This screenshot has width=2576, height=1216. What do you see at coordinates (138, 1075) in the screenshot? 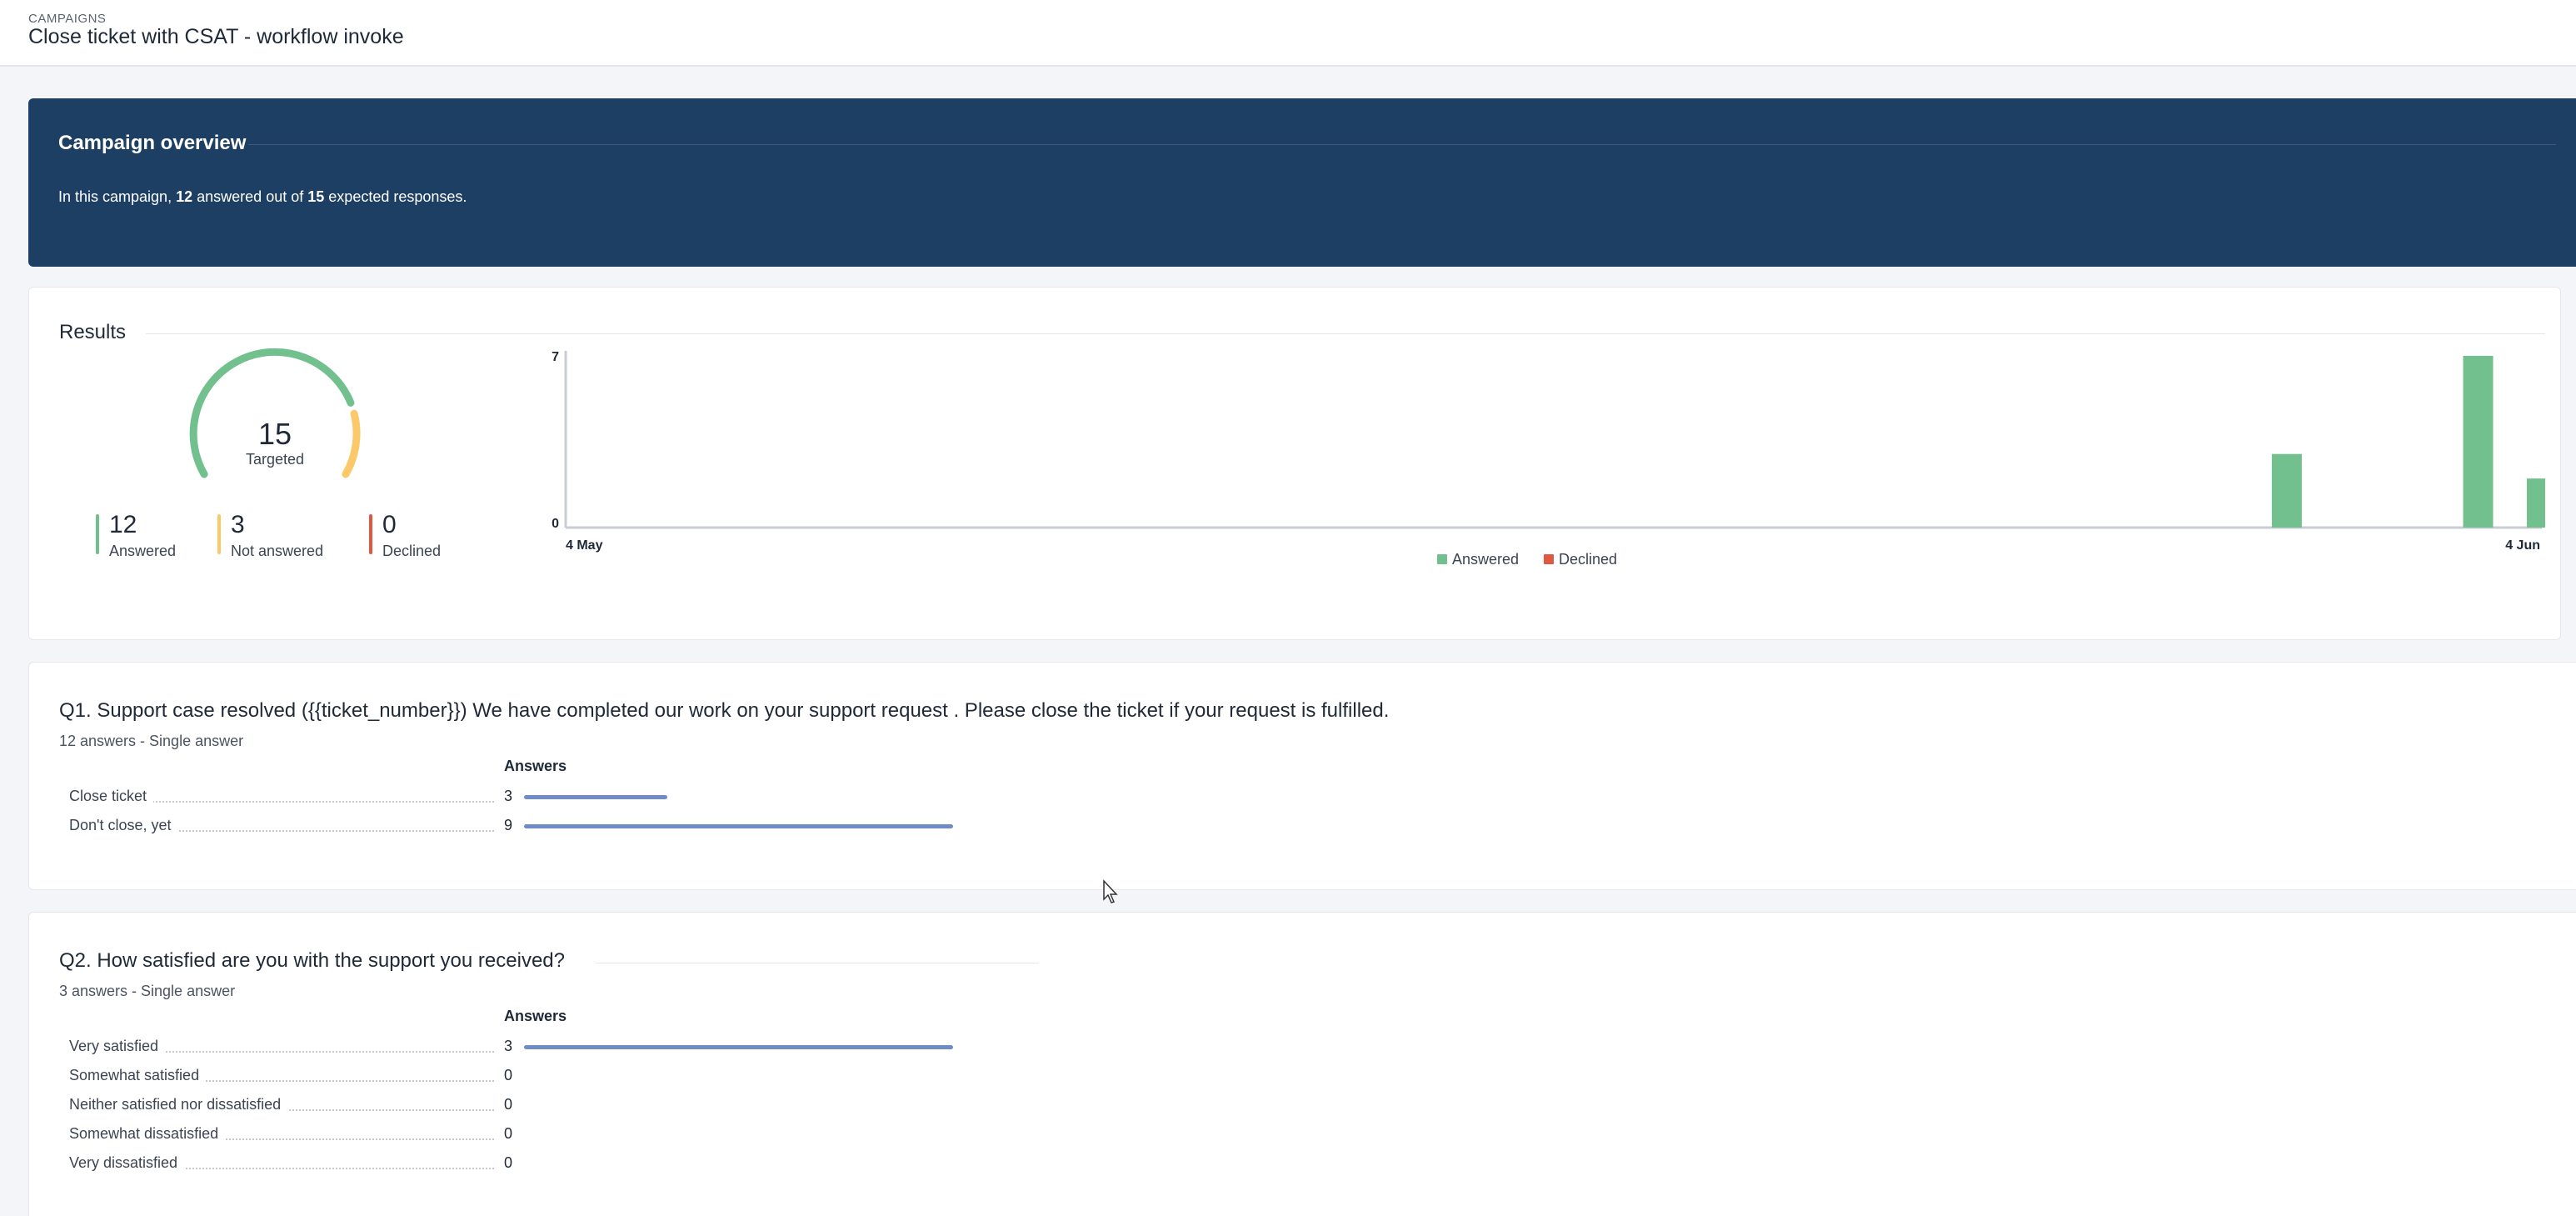
I see `option-label: Somewhat satisfied` at bounding box center [138, 1075].